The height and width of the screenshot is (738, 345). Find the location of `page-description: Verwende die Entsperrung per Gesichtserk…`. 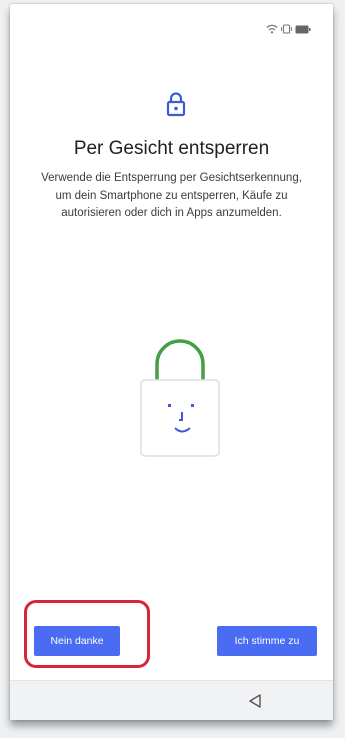

page-description: Verwende die Entsperrung per Gesichtserk… is located at coordinates (171, 195).